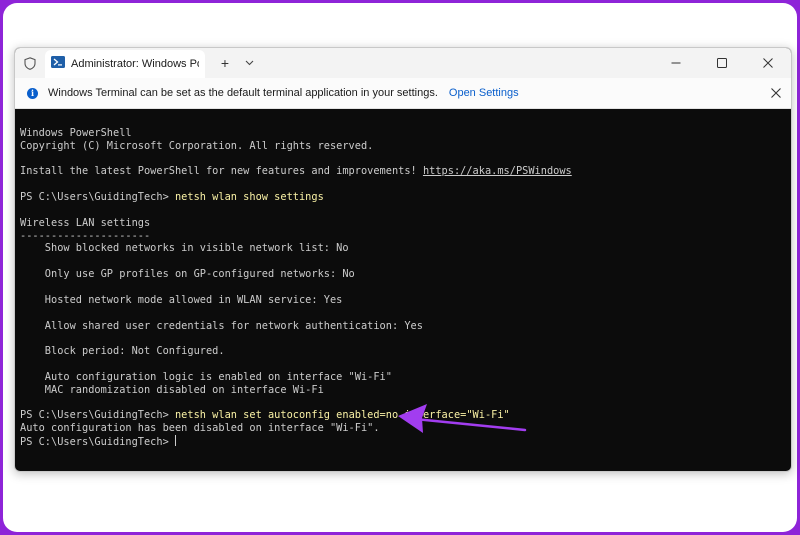 The height and width of the screenshot is (535, 800). I want to click on tab-dropdown-button, so click(249, 63).